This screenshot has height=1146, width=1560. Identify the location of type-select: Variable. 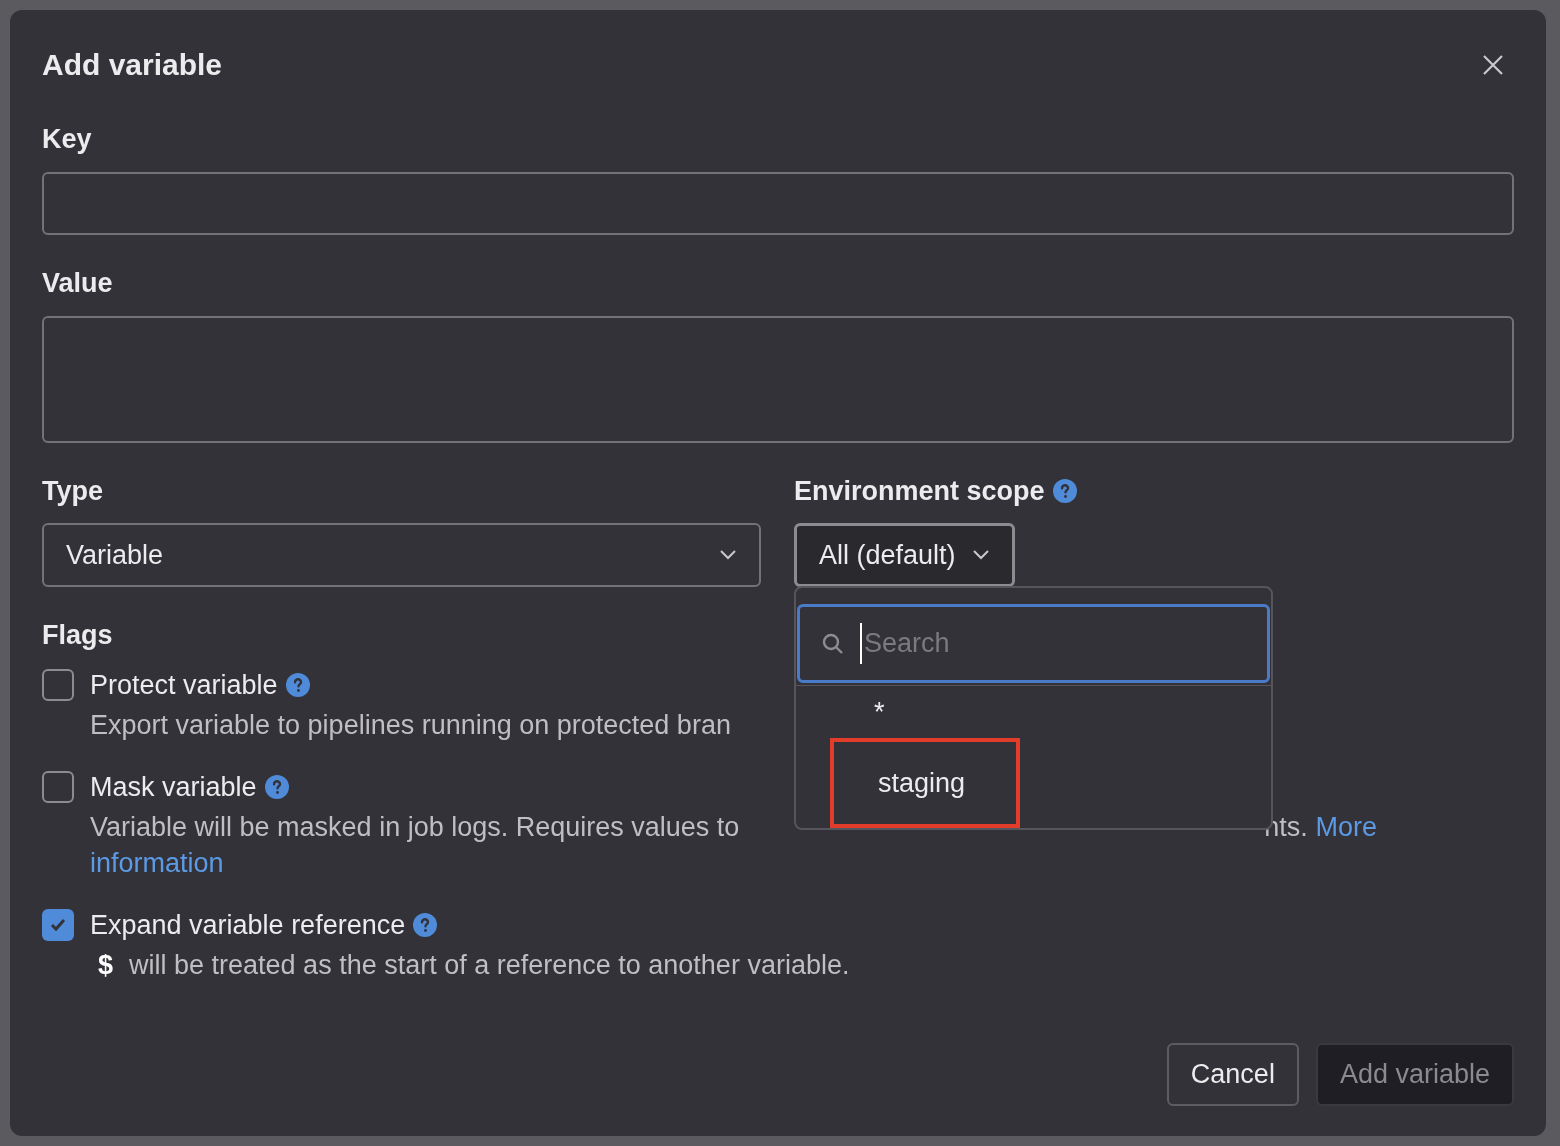
(401, 555).